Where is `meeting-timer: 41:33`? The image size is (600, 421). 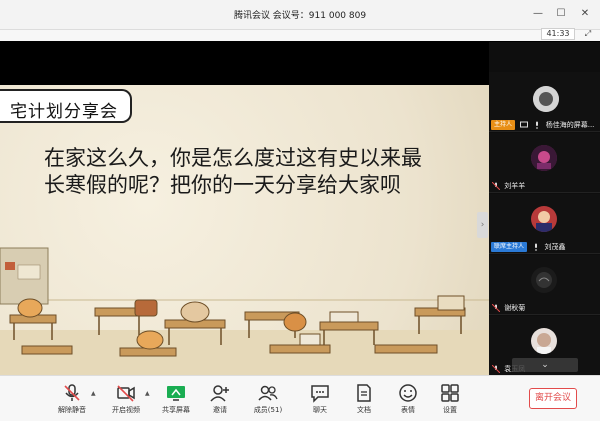 meeting-timer: 41:33 is located at coordinates (558, 34).